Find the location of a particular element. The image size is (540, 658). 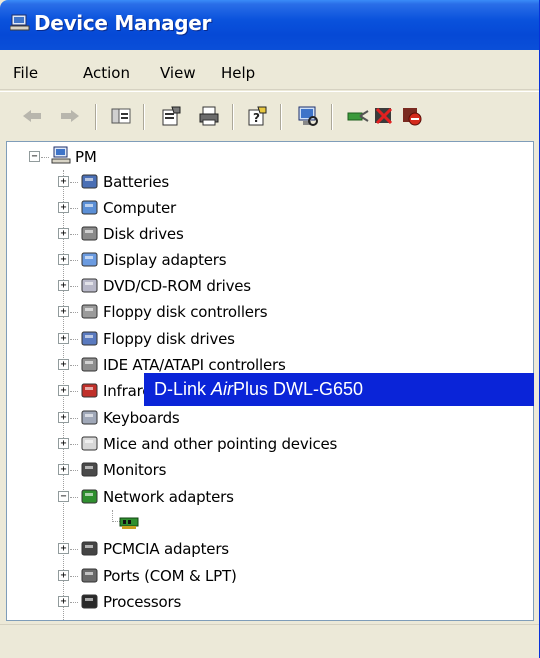

tree-item-label: Mice and other pointing devices is located at coordinates (220, 444).